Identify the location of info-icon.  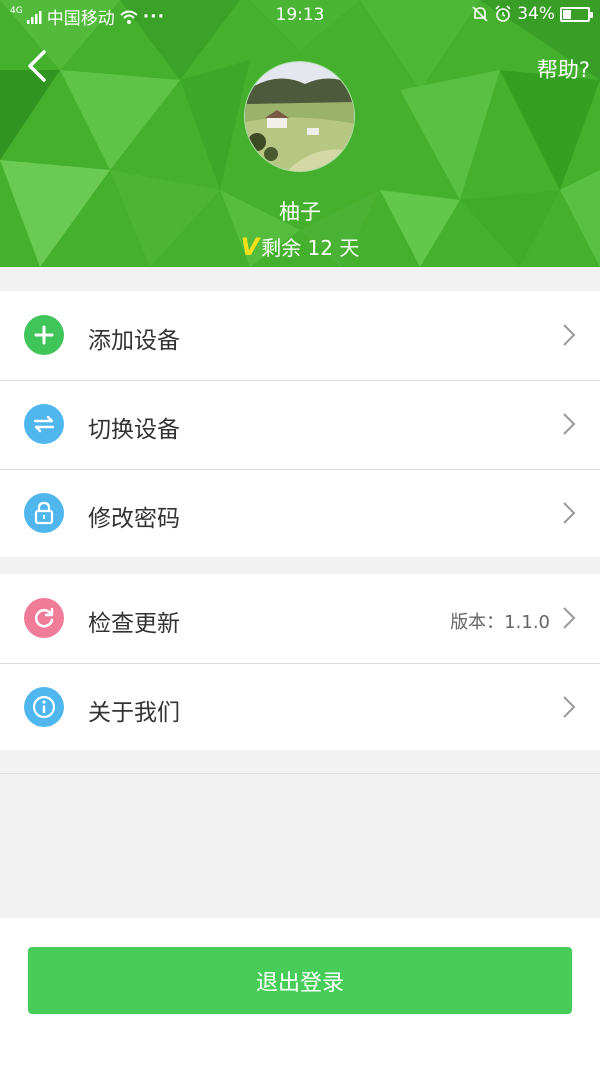
(44, 707).